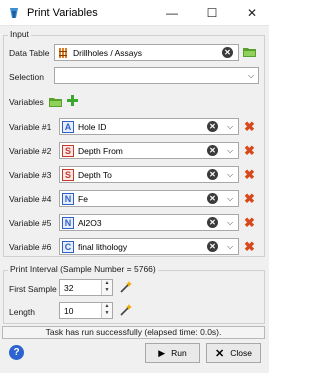 The width and height of the screenshot is (320, 373). What do you see at coordinates (179, 353) in the screenshot?
I see `run-label: Run` at bounding box center [179, 353].